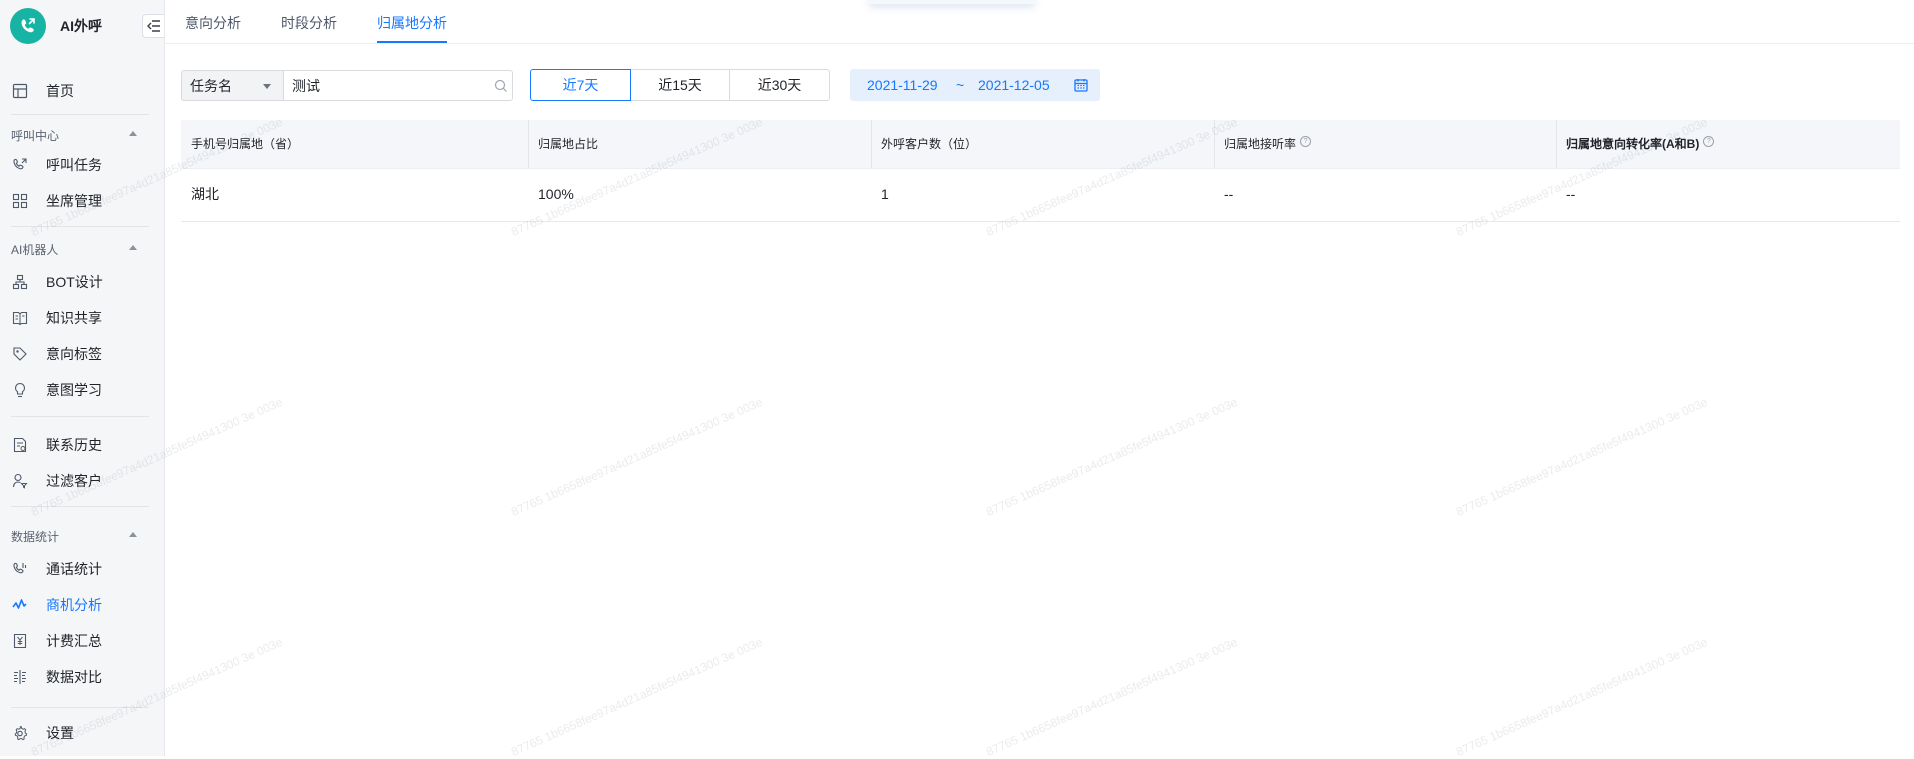  Describe the element at coordinates (975, 85) in the screenshot. I see `date-range-picker: 2021-11-29 ~ 2021-12-05` at that location.